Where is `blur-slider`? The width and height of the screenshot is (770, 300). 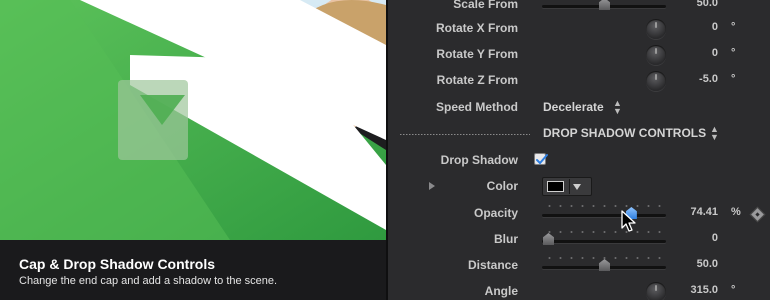 blur-slider is located at coordinates (604, 240).